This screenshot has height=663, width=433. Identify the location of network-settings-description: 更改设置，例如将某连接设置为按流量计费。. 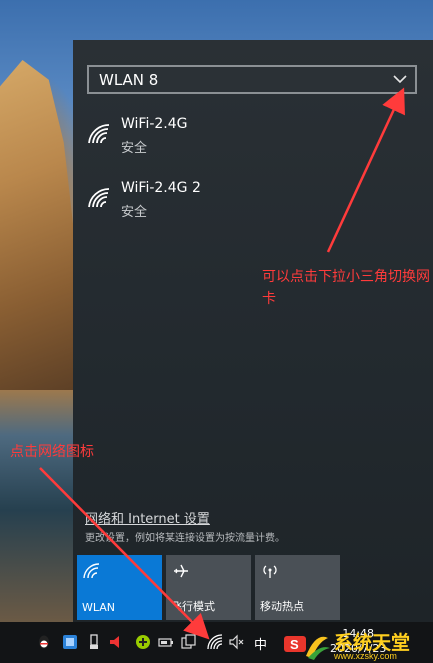
(185, 538).